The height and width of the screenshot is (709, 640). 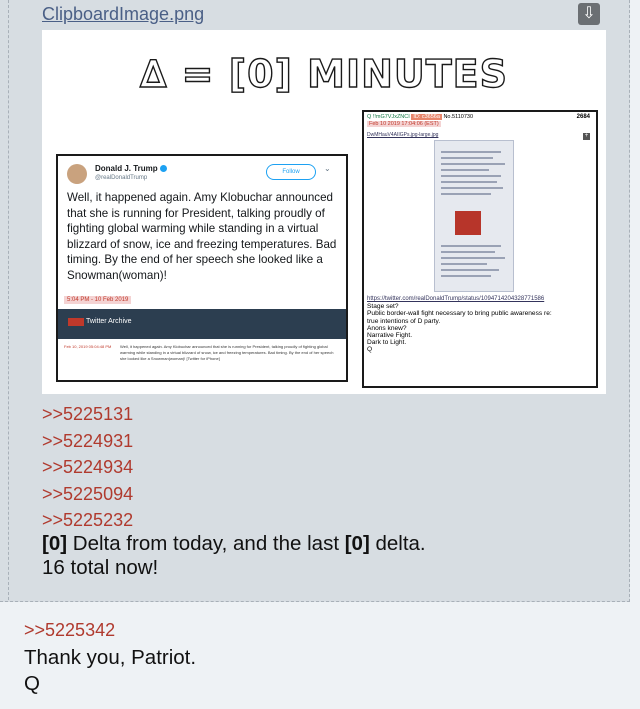 I want to click on q-post-date: Feb 10 2019 17:04:06 (EST), so click(x=404, y=124).